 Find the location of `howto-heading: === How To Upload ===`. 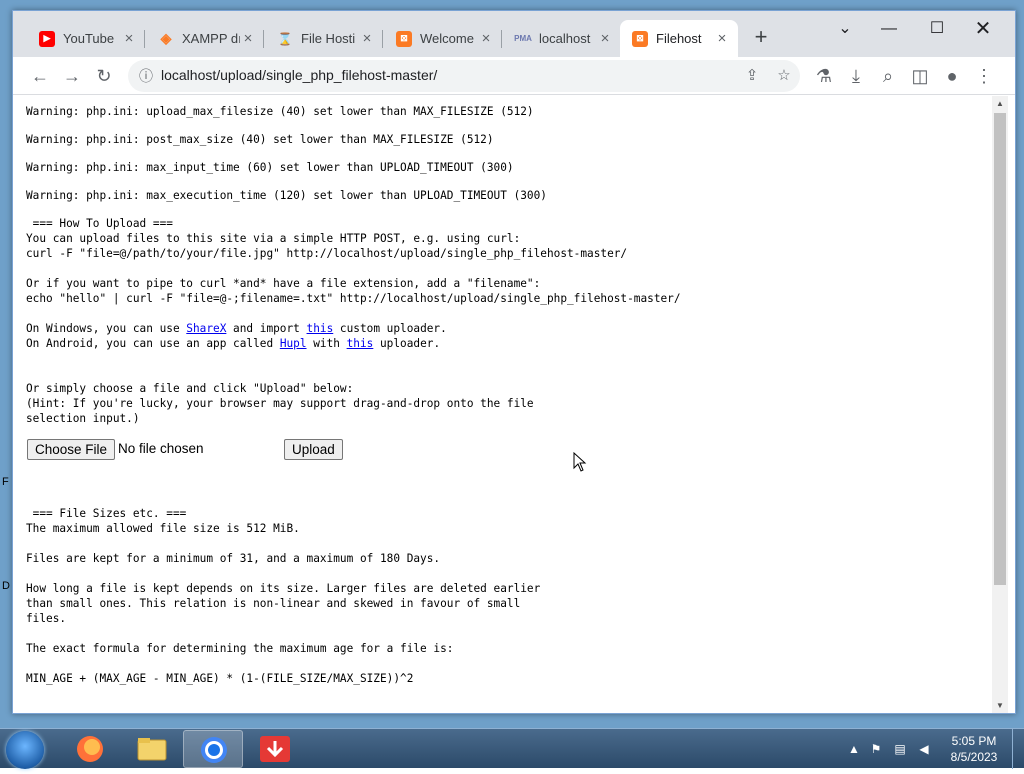

howto-heading: === How To Upload === is located at coordinates (99, 223).